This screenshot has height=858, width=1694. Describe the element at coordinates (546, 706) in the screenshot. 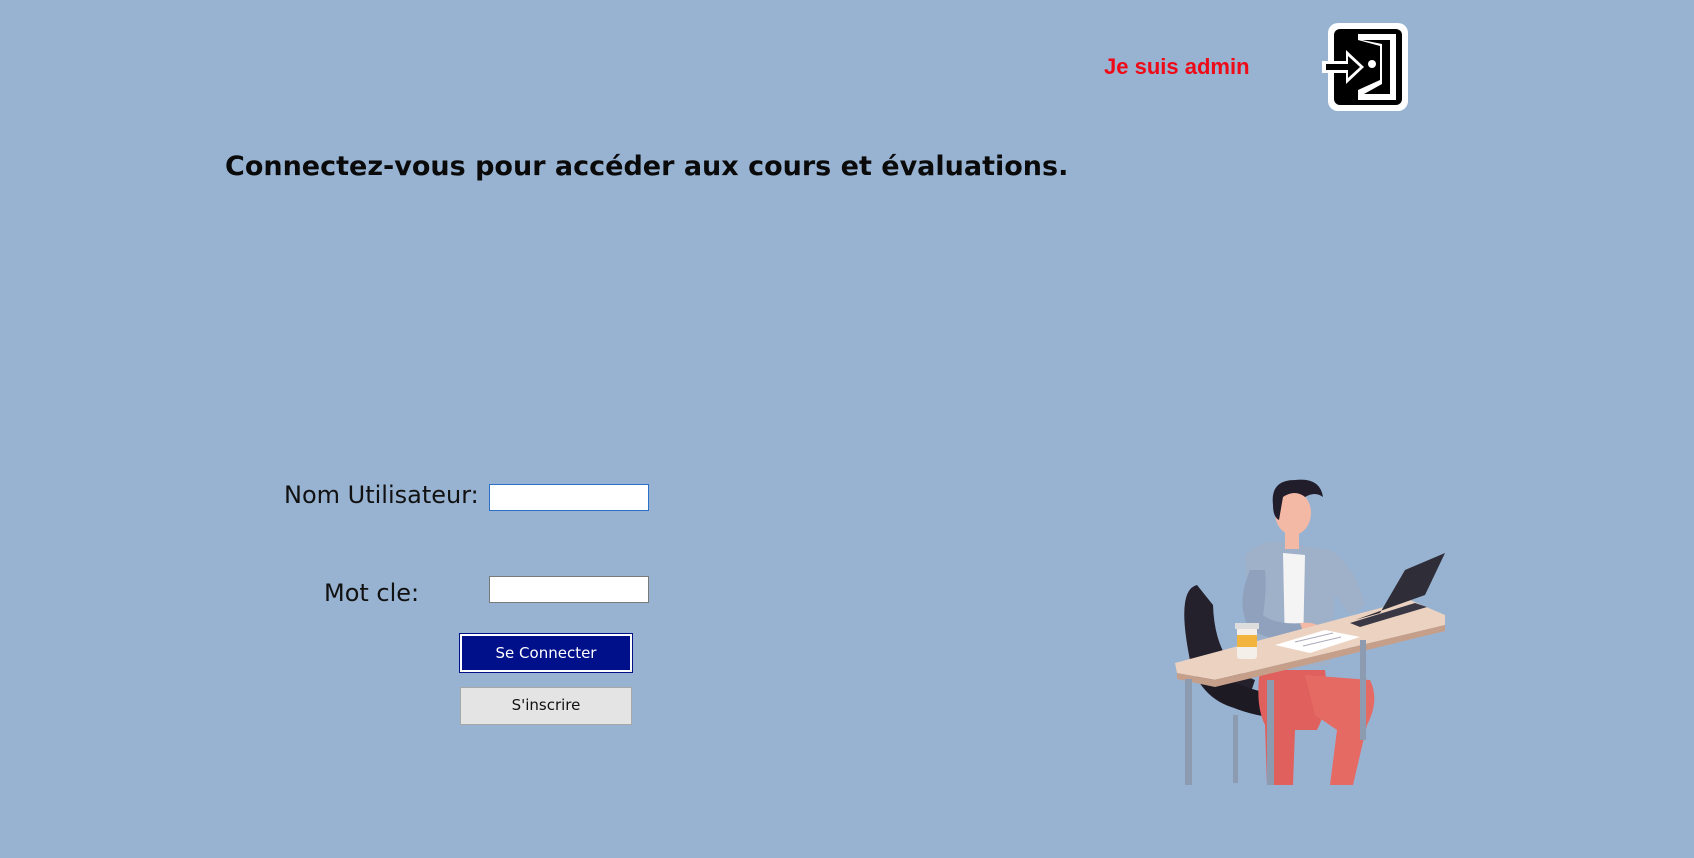

I see `signup-button: S'inscrire` at that location.